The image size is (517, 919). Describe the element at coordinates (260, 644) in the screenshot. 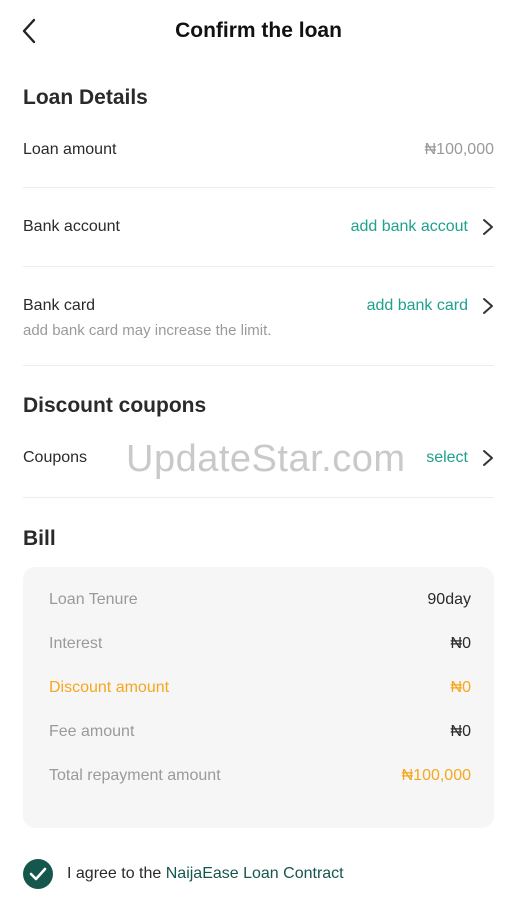

I see `bill-row-interest: Interest ₦0` at that location.